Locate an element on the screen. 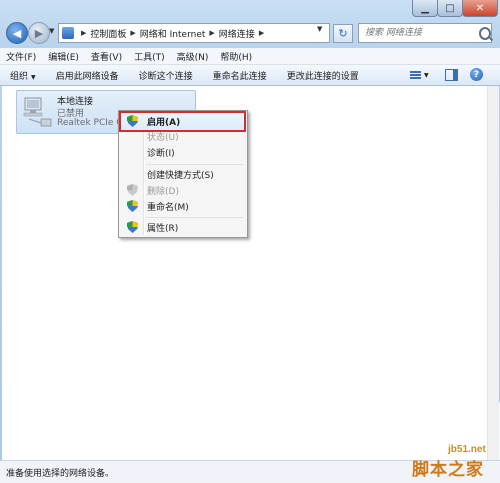 This screenshot has height=483, width=500. enable-device-button: 启用此网络设备 is located at coordinates (87, 75).